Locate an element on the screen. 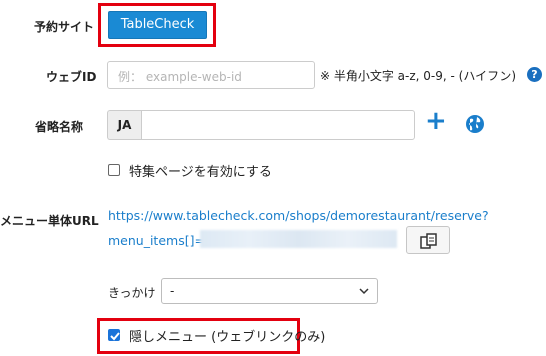 The image size is (546, 356). web-id-input: 例： example-web-id is located at coordinates (211, 75).